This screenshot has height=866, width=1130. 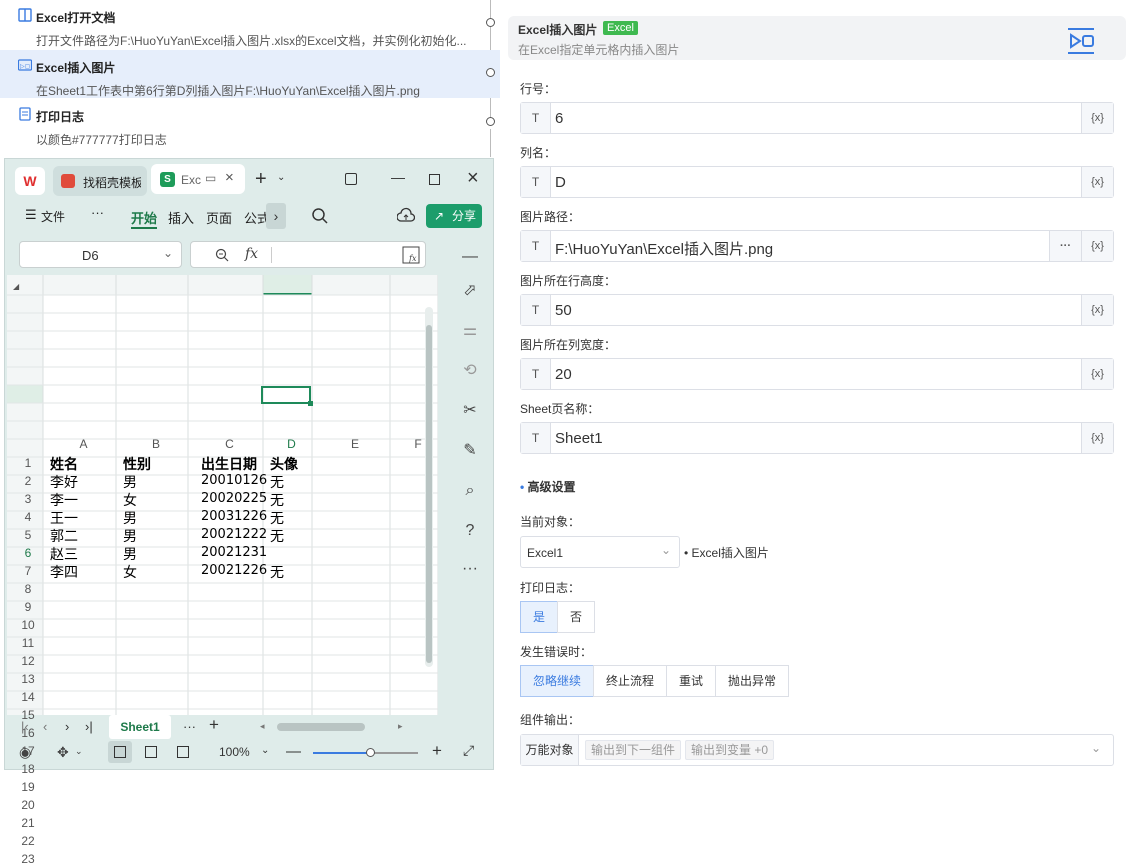 I want to click on row-header: 1, so click(x=28, y=463).